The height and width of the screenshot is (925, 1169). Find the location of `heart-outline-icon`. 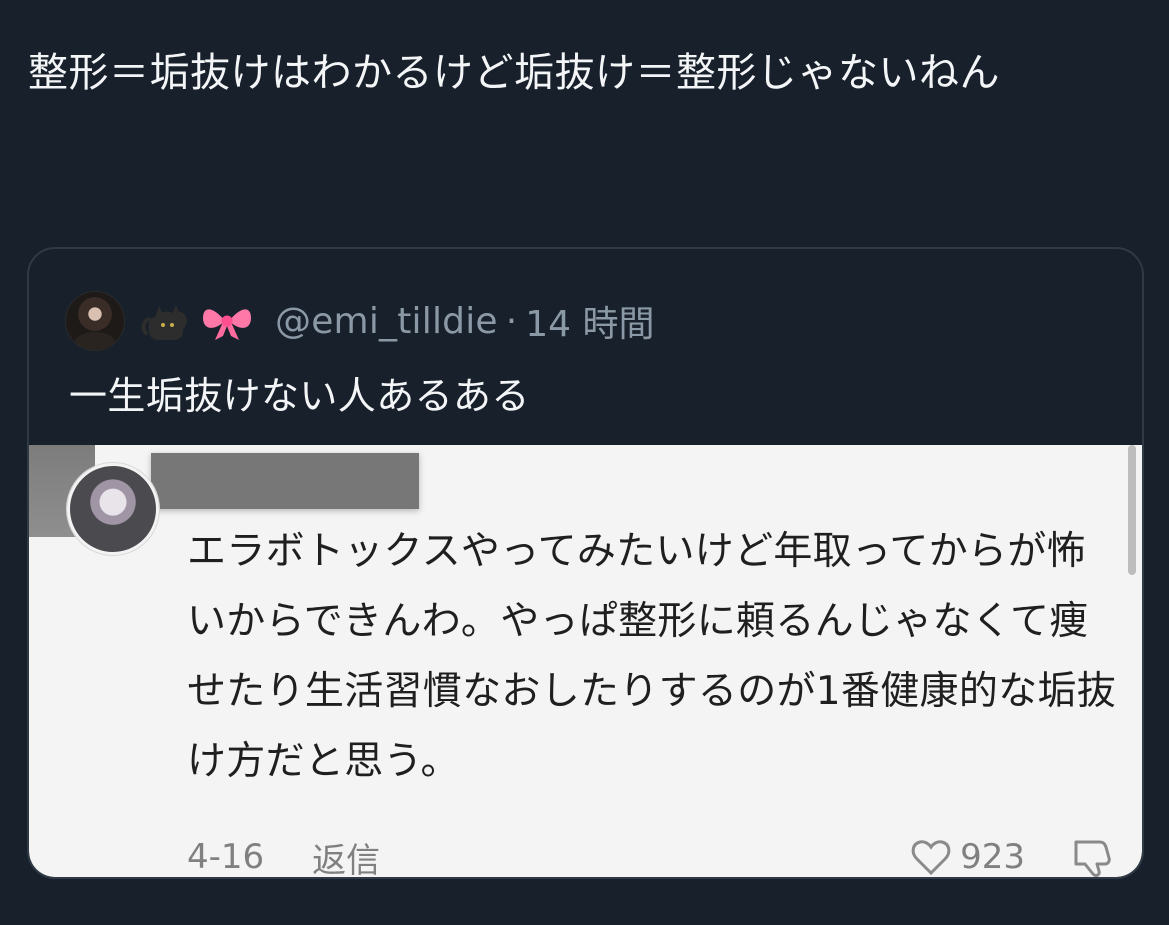

heart-outline-icon is located at coordinates (931, 858).